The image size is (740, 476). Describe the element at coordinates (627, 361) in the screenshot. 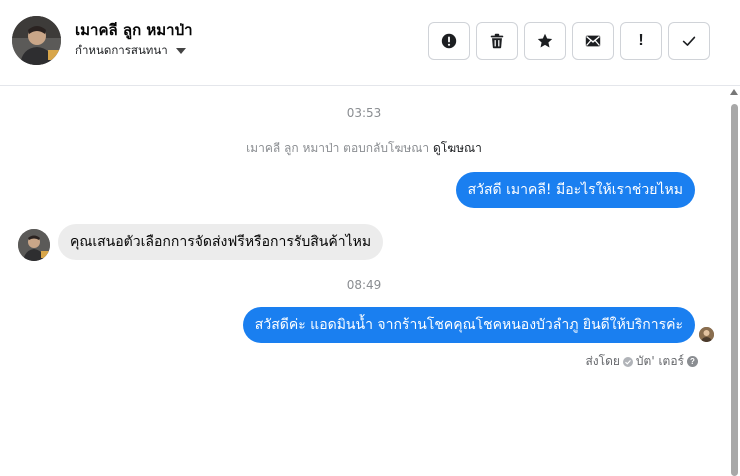

I see `check-circle-icon` at that location.